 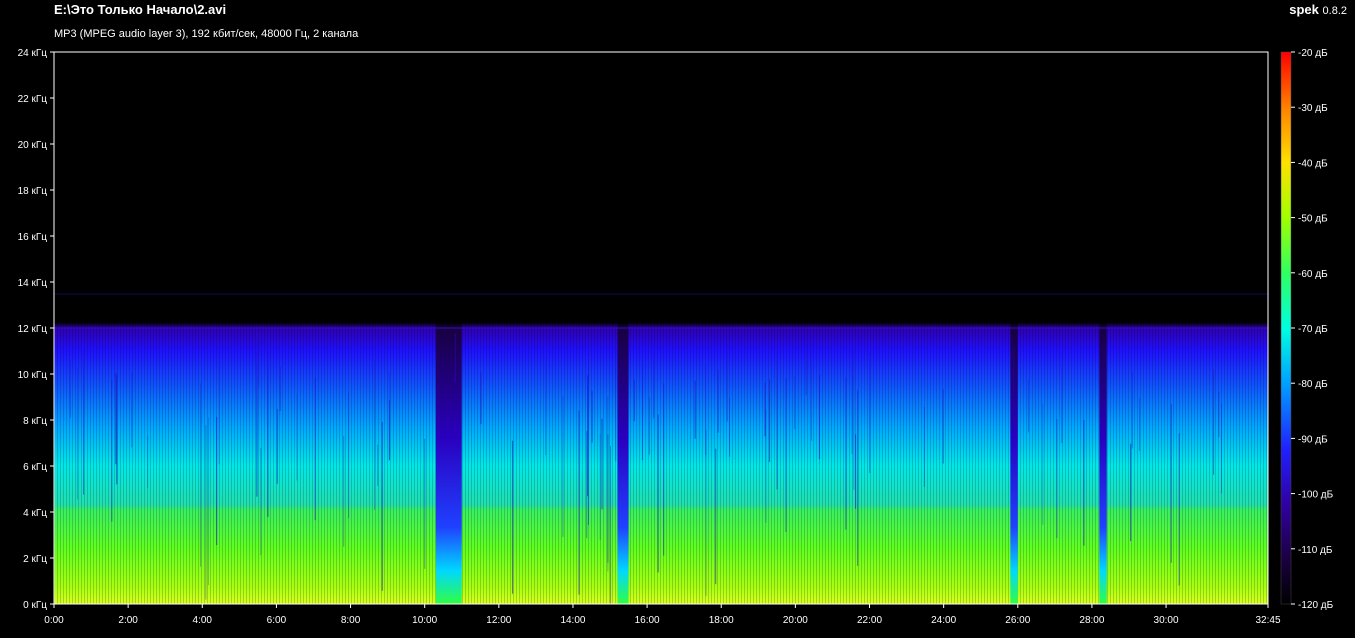 I want to click on y-tick-label: 20 кГц, so click(x=33, y=145).